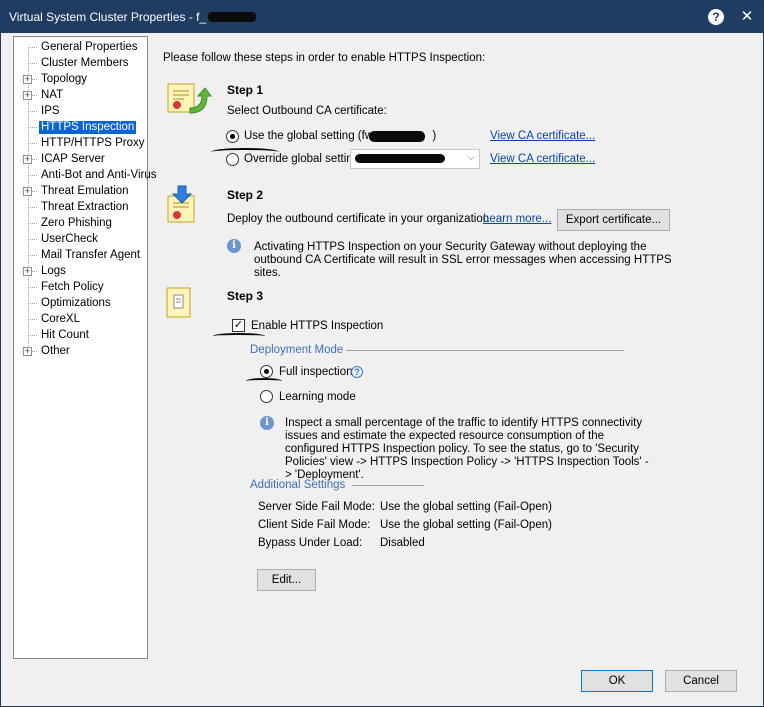  I want to click on use-global-setting-text: Use the global setting (fwt, so click(310, 136).